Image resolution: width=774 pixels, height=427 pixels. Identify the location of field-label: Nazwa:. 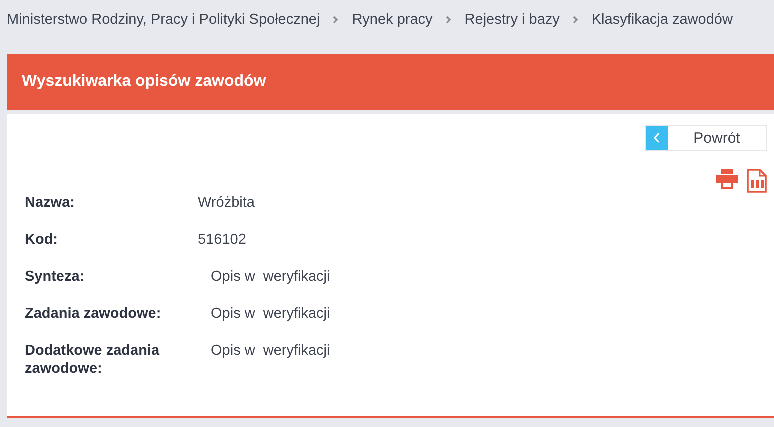
(50, 203).